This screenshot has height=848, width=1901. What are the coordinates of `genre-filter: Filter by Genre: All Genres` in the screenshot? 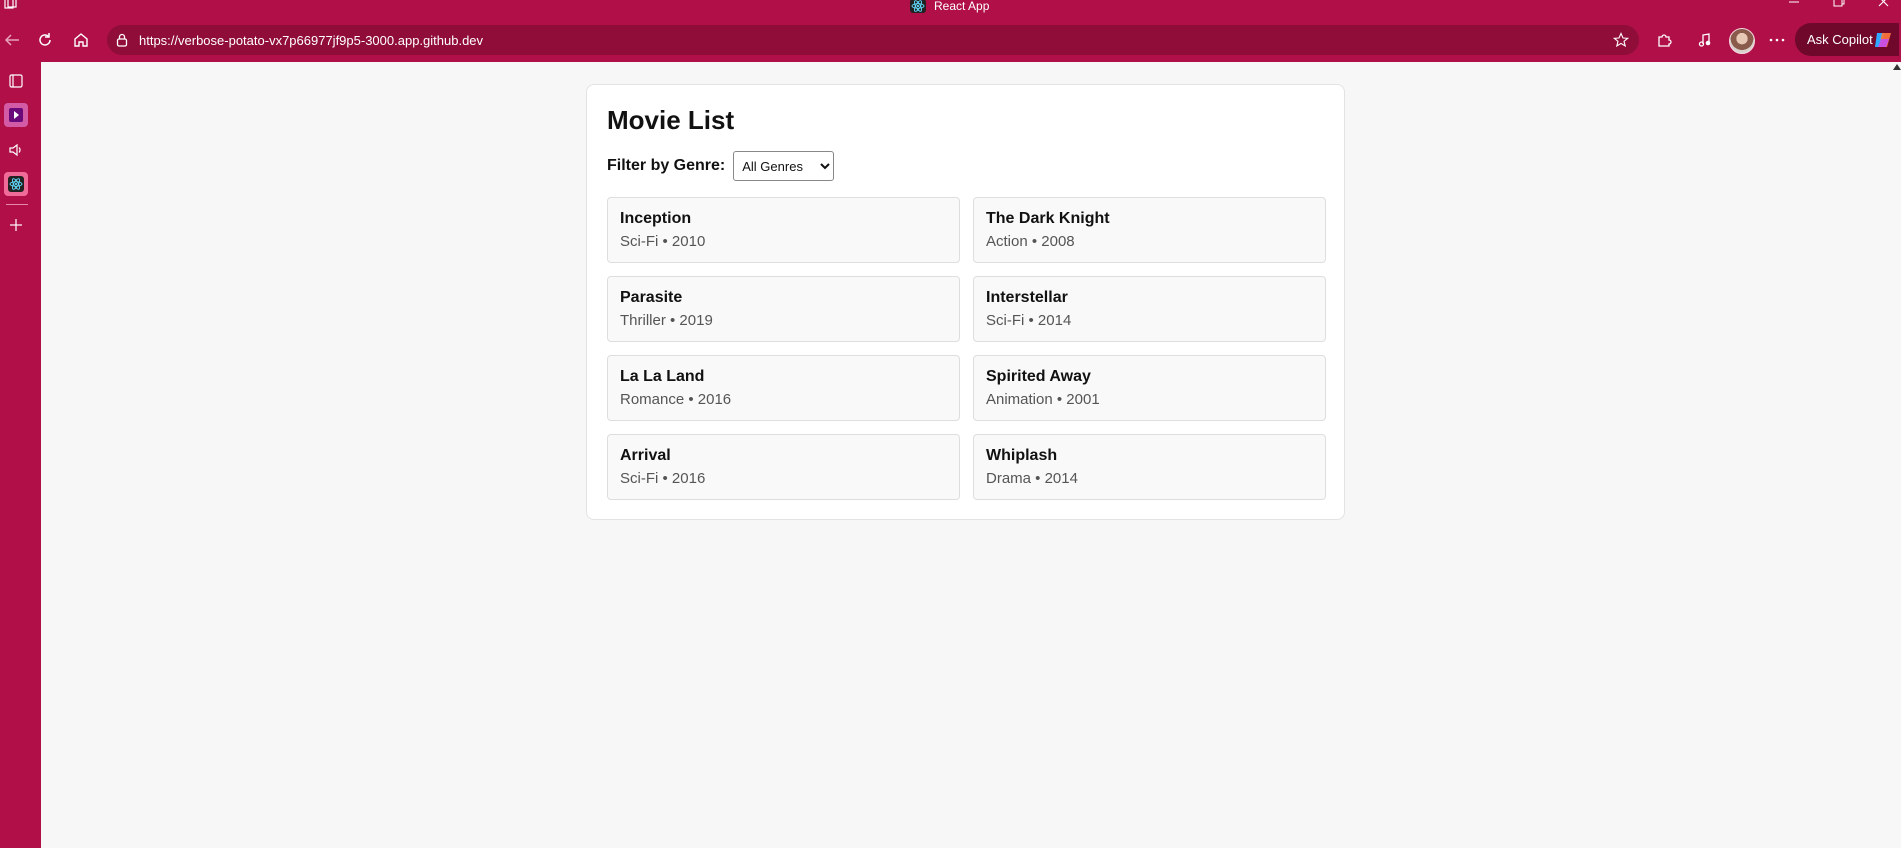 It's located at (721, 166).